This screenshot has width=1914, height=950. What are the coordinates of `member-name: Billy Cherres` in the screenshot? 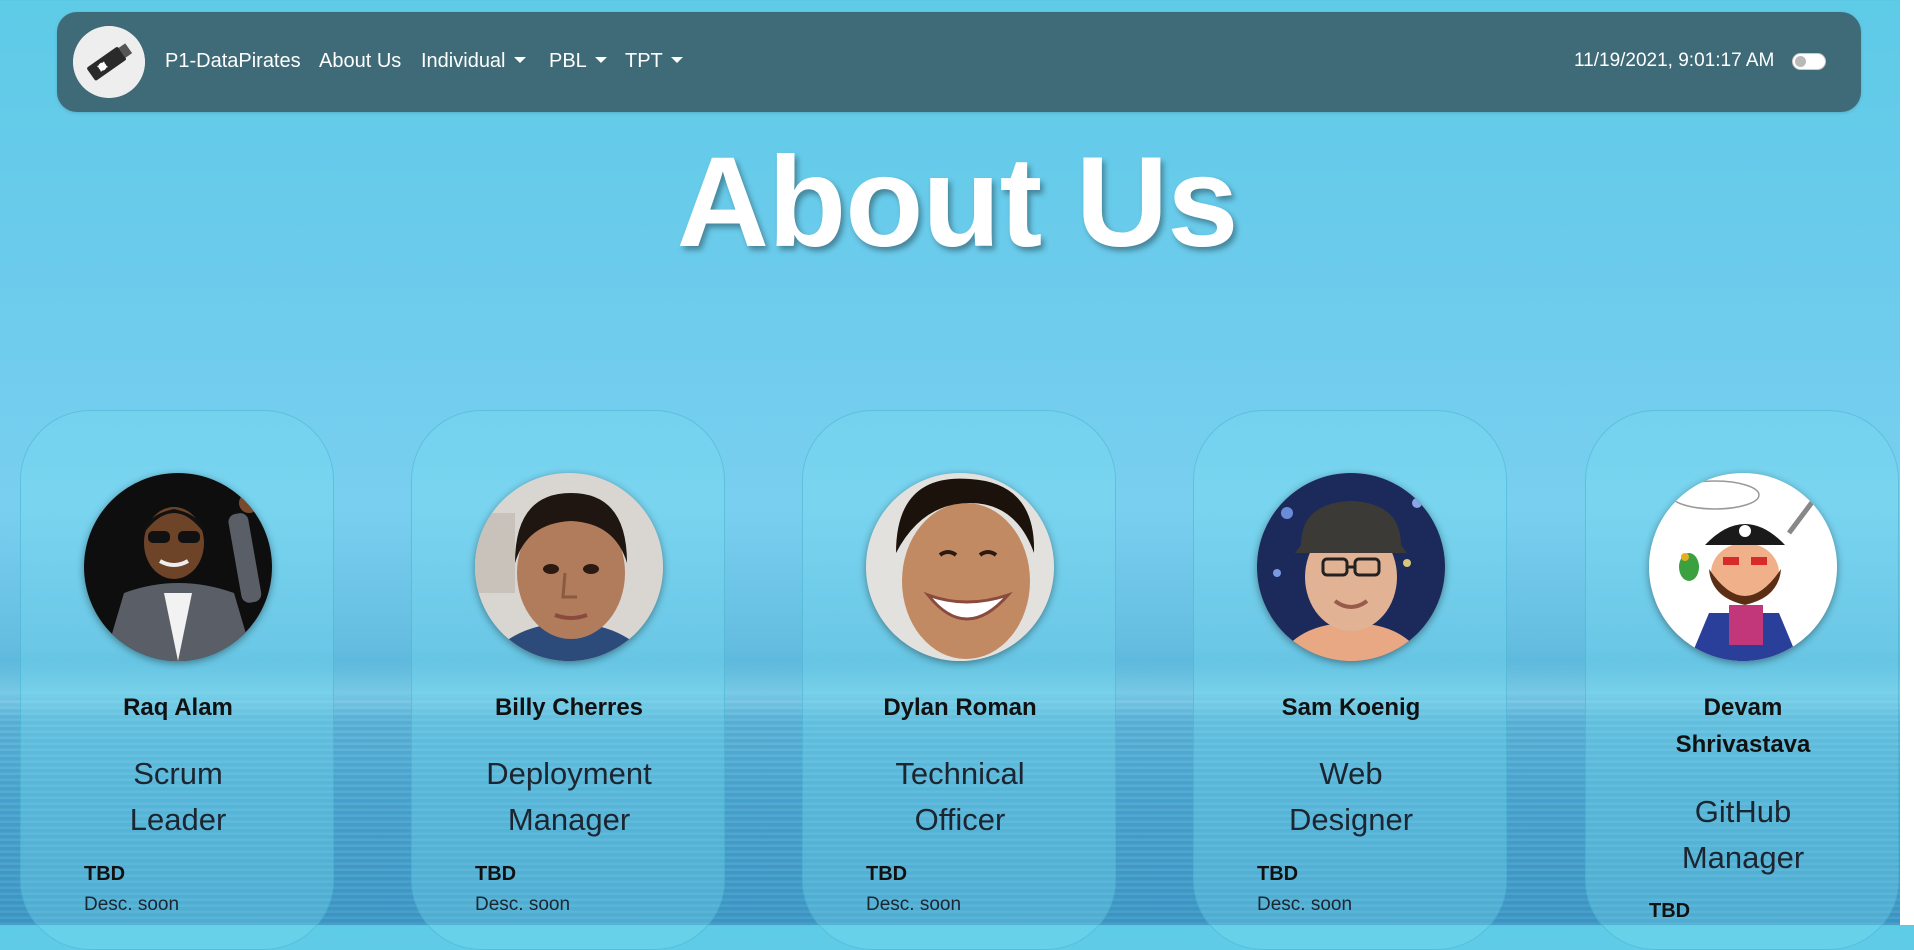 It's located at (569, 707).